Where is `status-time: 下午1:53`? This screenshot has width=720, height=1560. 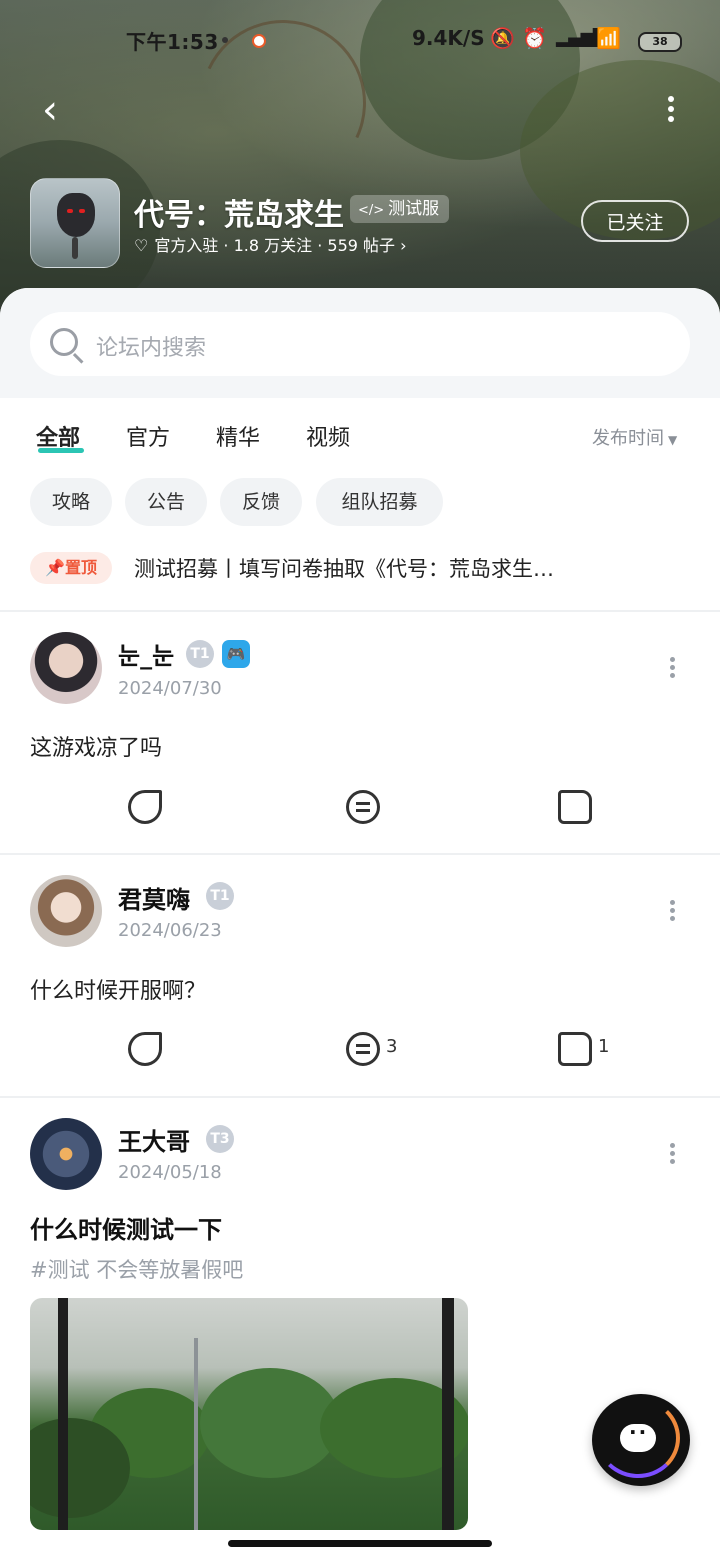 status-time: 下午1:53 is located at coordinates (172, 42).